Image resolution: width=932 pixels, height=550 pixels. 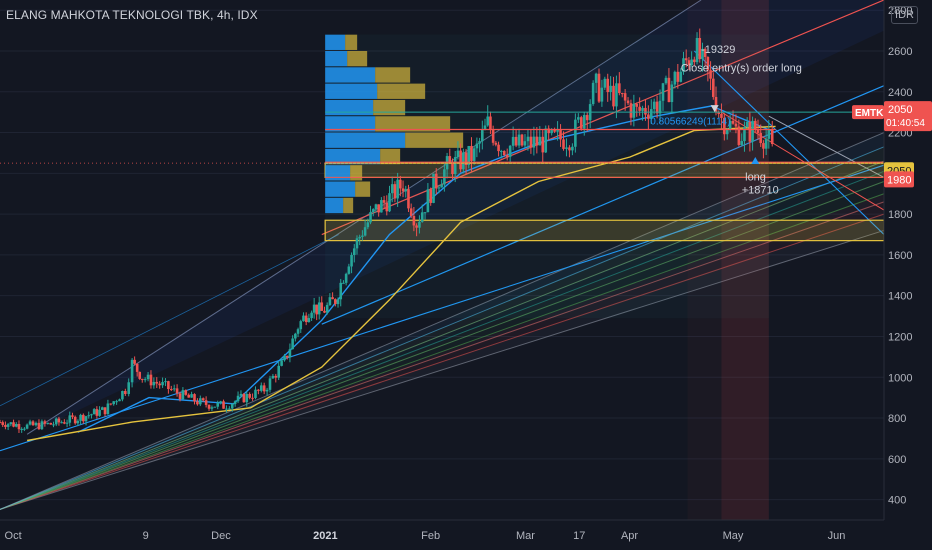 What do you see at coordinates (900, 215) in the screenshot?
I see `price-tick-label: 1800` at bounding box center [900, 215].